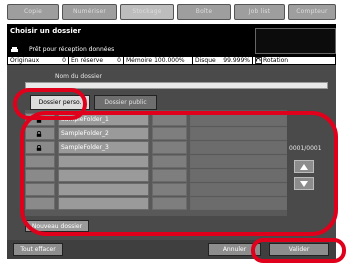 The image size is (346, 263). What do you see at coordinates (64, 60) in the screenshot?
I see `originals-value: 0` at bounding box center [64, 60].